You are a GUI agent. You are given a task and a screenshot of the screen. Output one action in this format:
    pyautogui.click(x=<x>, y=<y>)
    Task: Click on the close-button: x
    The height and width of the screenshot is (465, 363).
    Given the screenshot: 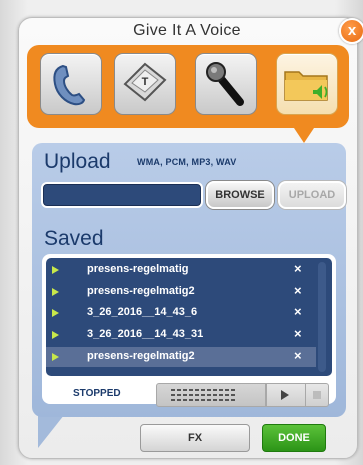 What is the action you would take?
    pyautogui.click(x=351, y=31)
    